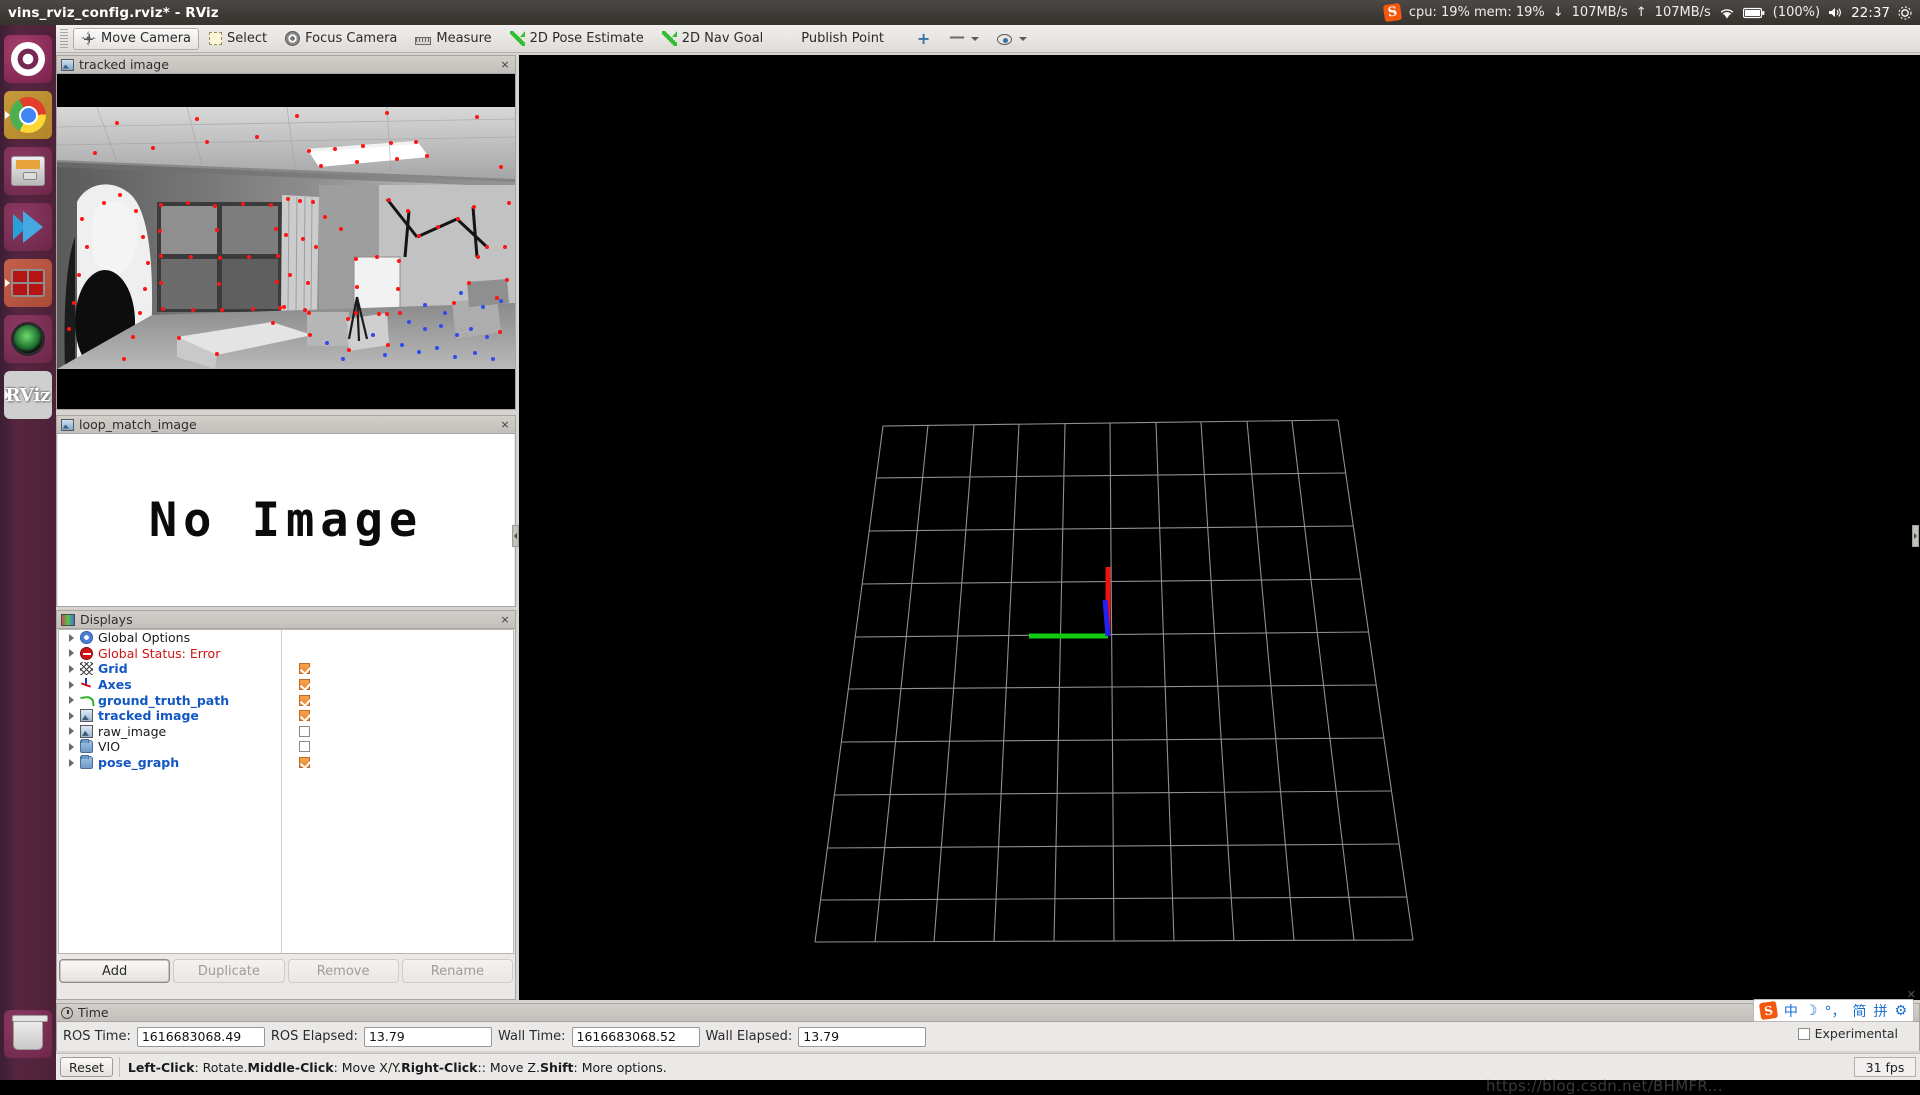 Image resolution: width=1920 pixels, height=1095 pixels. I want to click on panel-title-bar: tracked image ×, so click(286, 65).